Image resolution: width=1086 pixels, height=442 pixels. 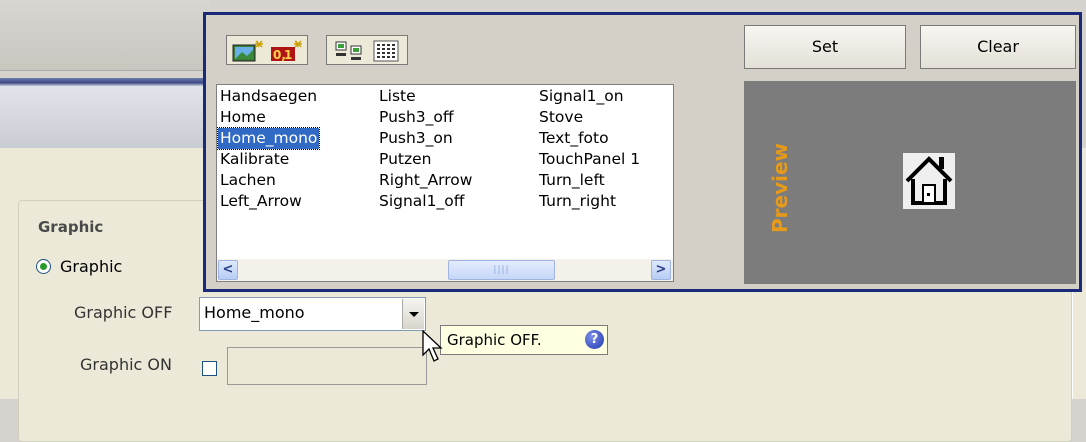 I want to click on list-item: Push3_off, so click(x=425, y=117).